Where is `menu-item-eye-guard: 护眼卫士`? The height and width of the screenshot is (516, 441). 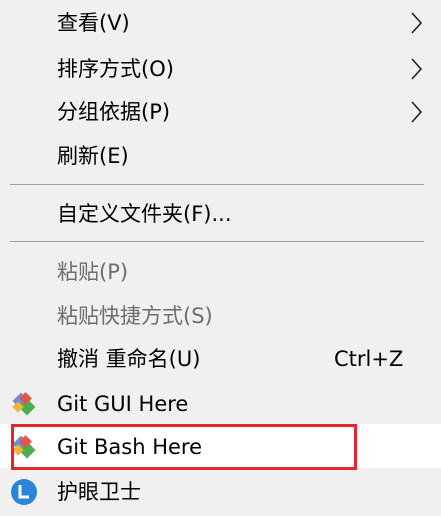
menu-item-eye-guard: 护眼卫士 is located at coordinates (220, 492).